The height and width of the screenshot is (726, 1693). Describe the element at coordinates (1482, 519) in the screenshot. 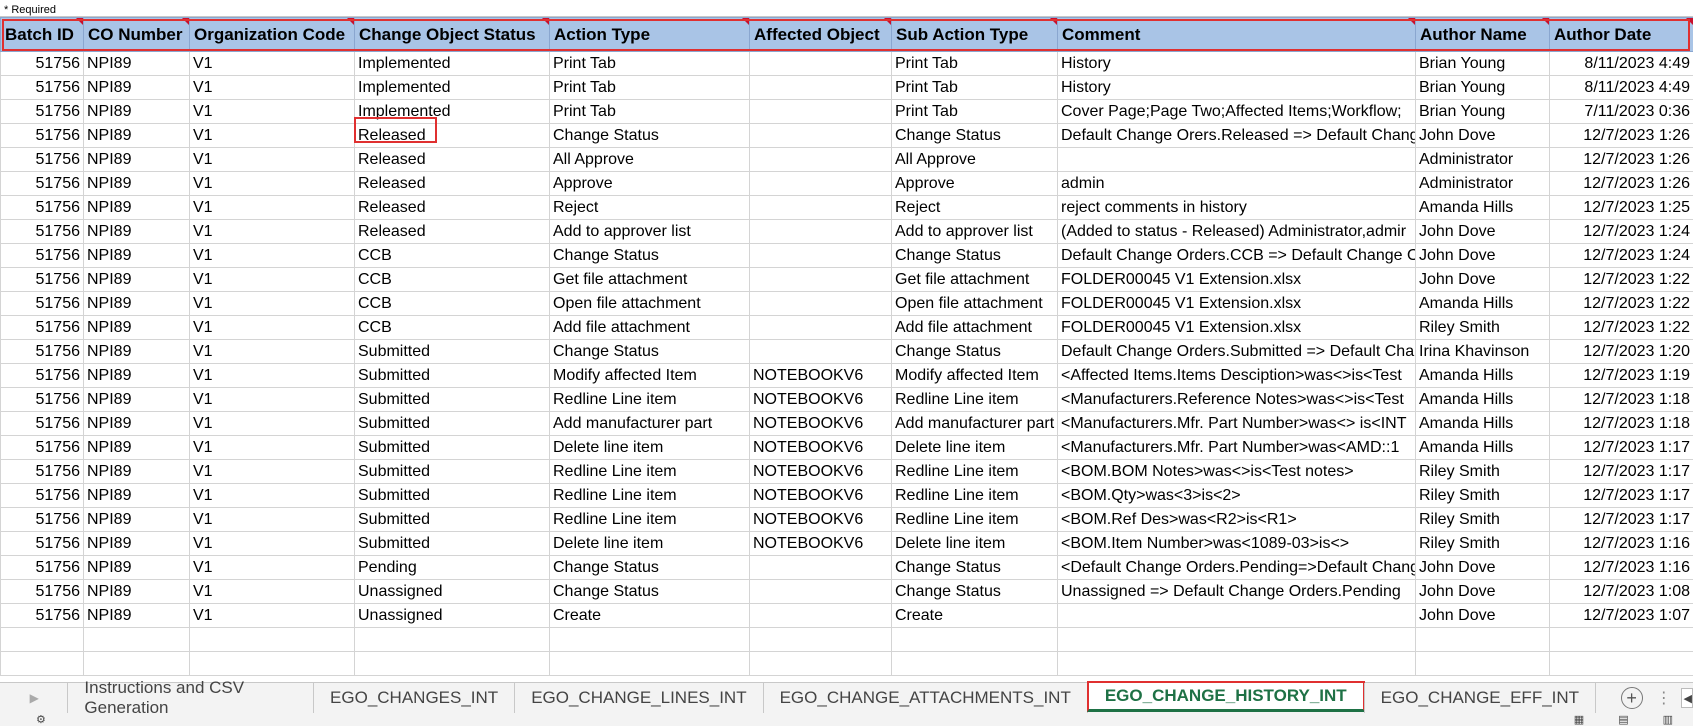

I see `table-cell: Riley Smith` at that location.